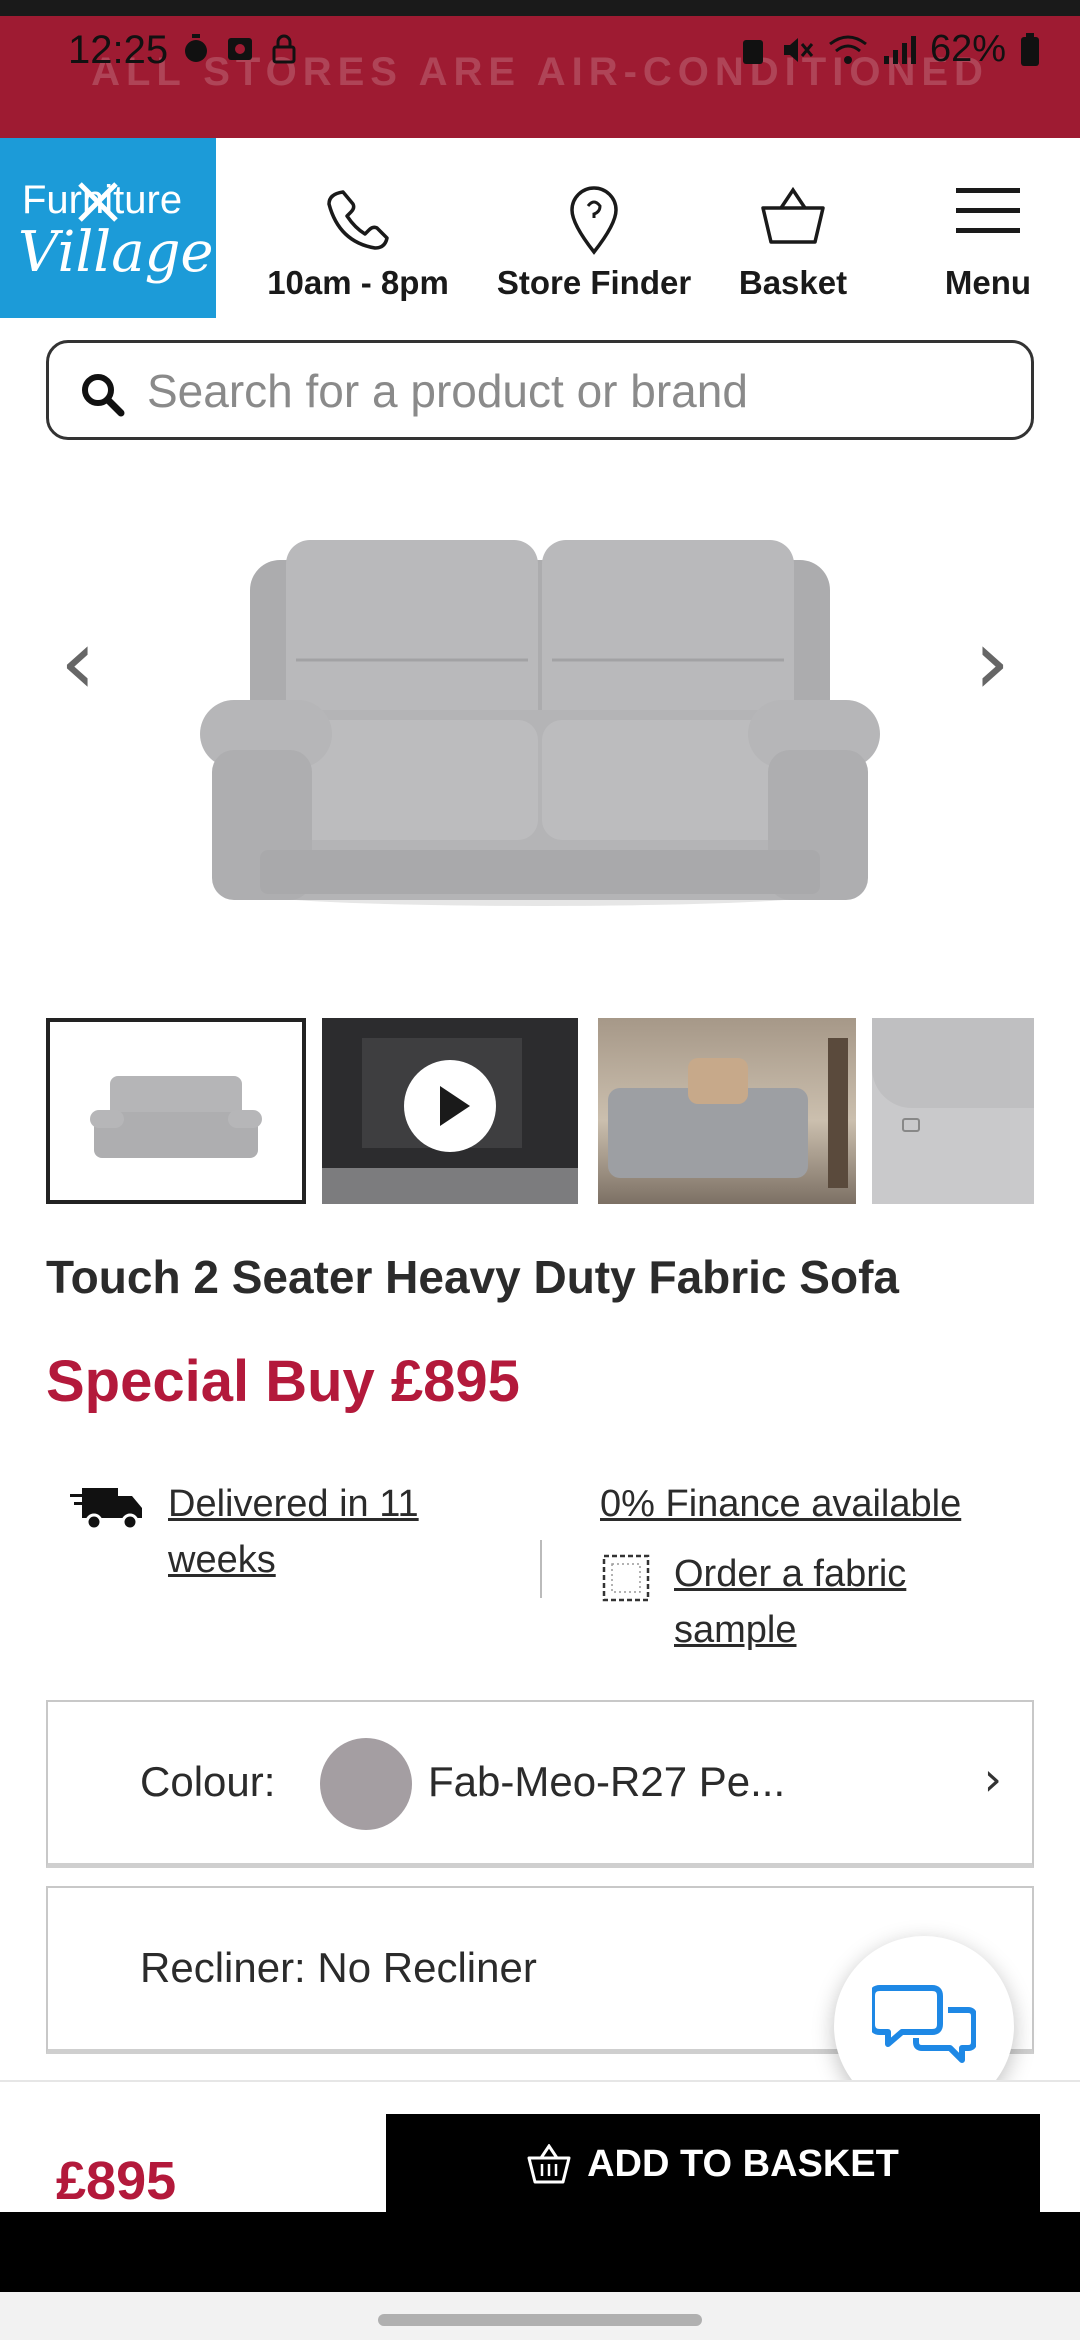 This screenshot has width=1080, height=2340. Describe the element at coordinates (743, 2163) in the screenshot. I see `add-to-basket-label: ADD TO BASKET` at that location.